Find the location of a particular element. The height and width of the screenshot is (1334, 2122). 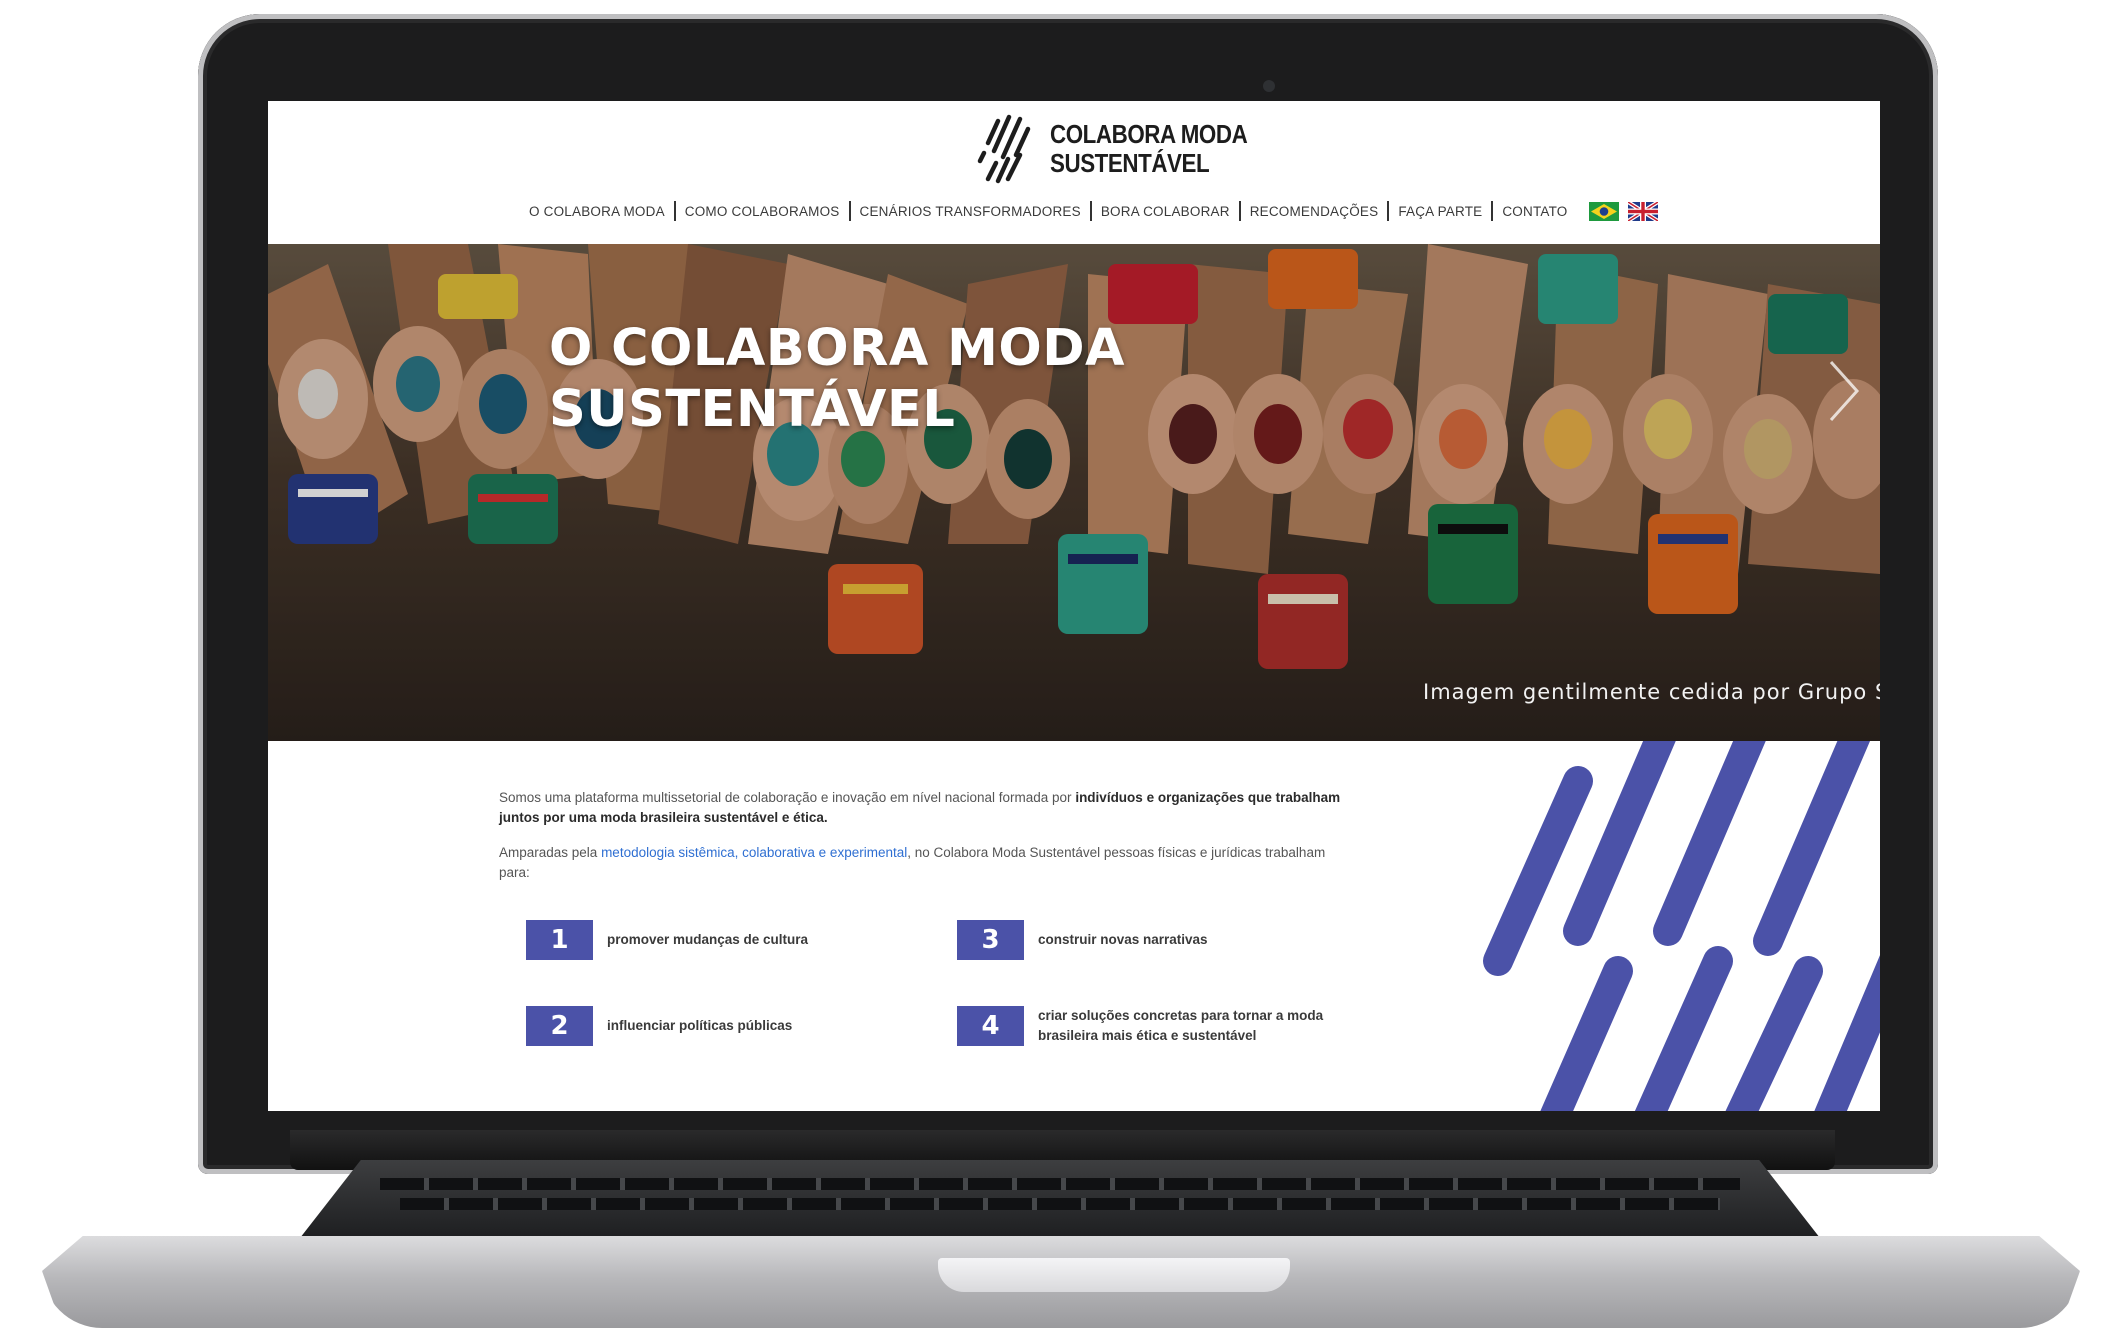

logo-line2: SUSTENTÁVEL is located at coordinates (1130, 163).